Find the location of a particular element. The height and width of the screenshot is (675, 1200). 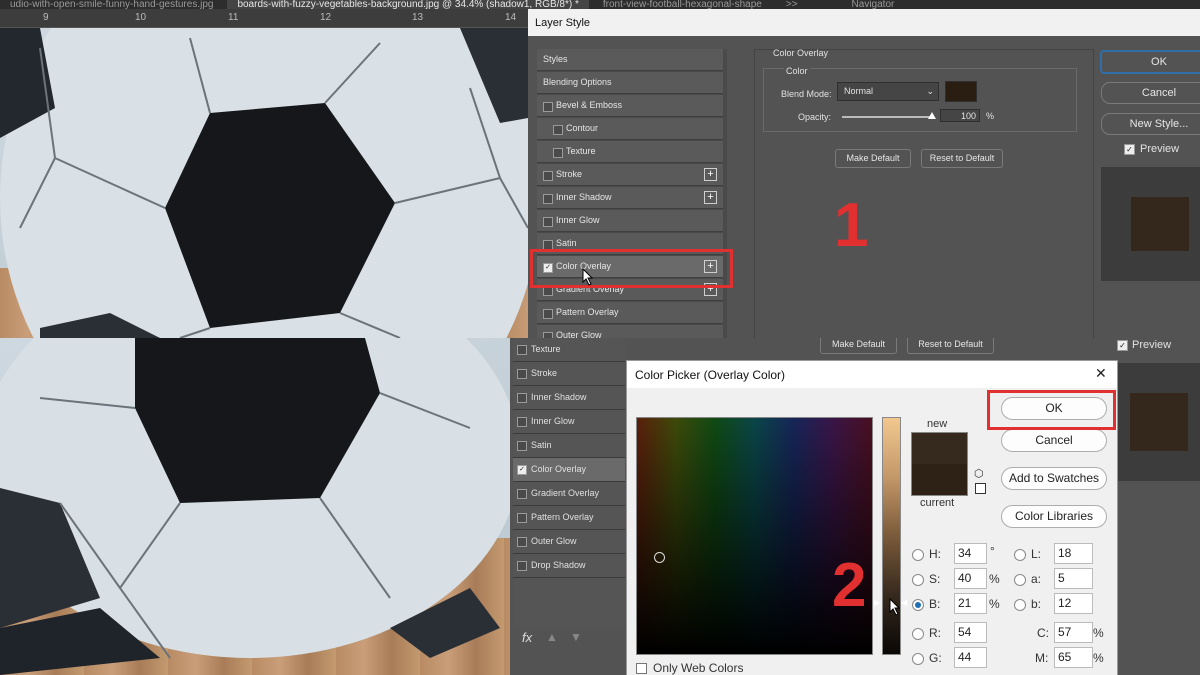

style-item-2: Pattern Overlay is located at coordinates (569, 518).